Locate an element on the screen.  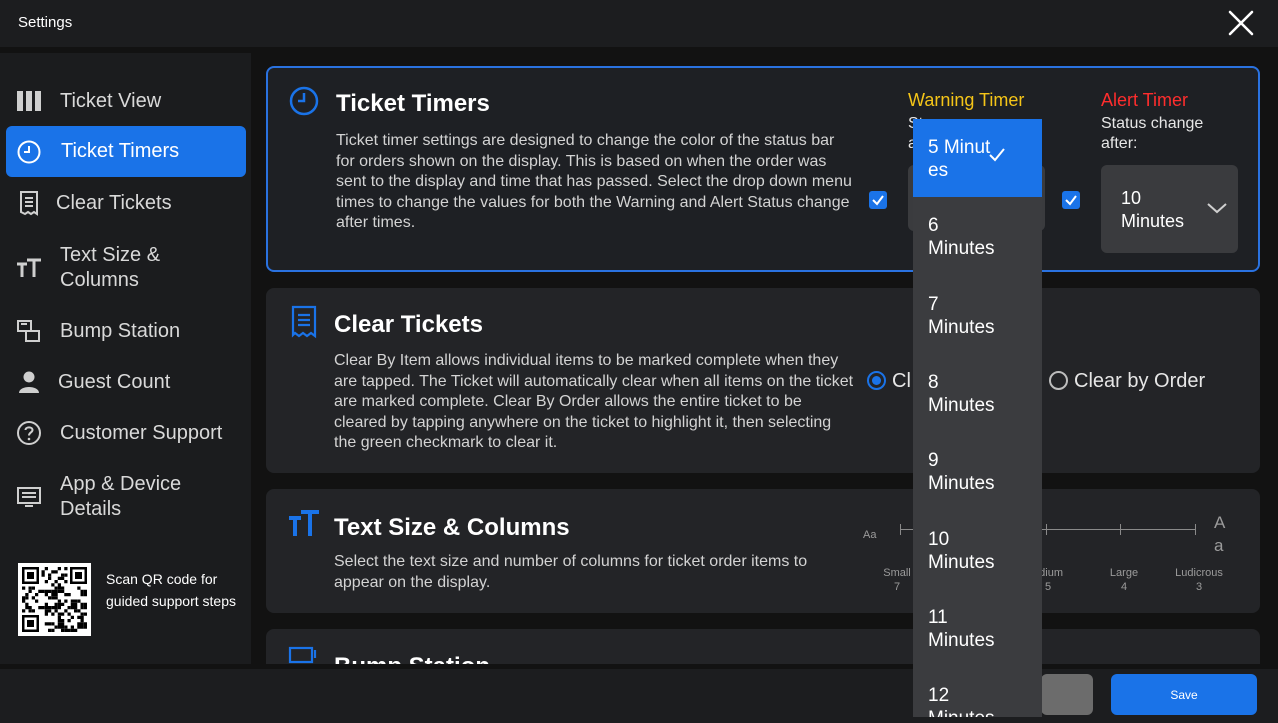
scale-label: Large 4 is located at coordinates (1124, 580).